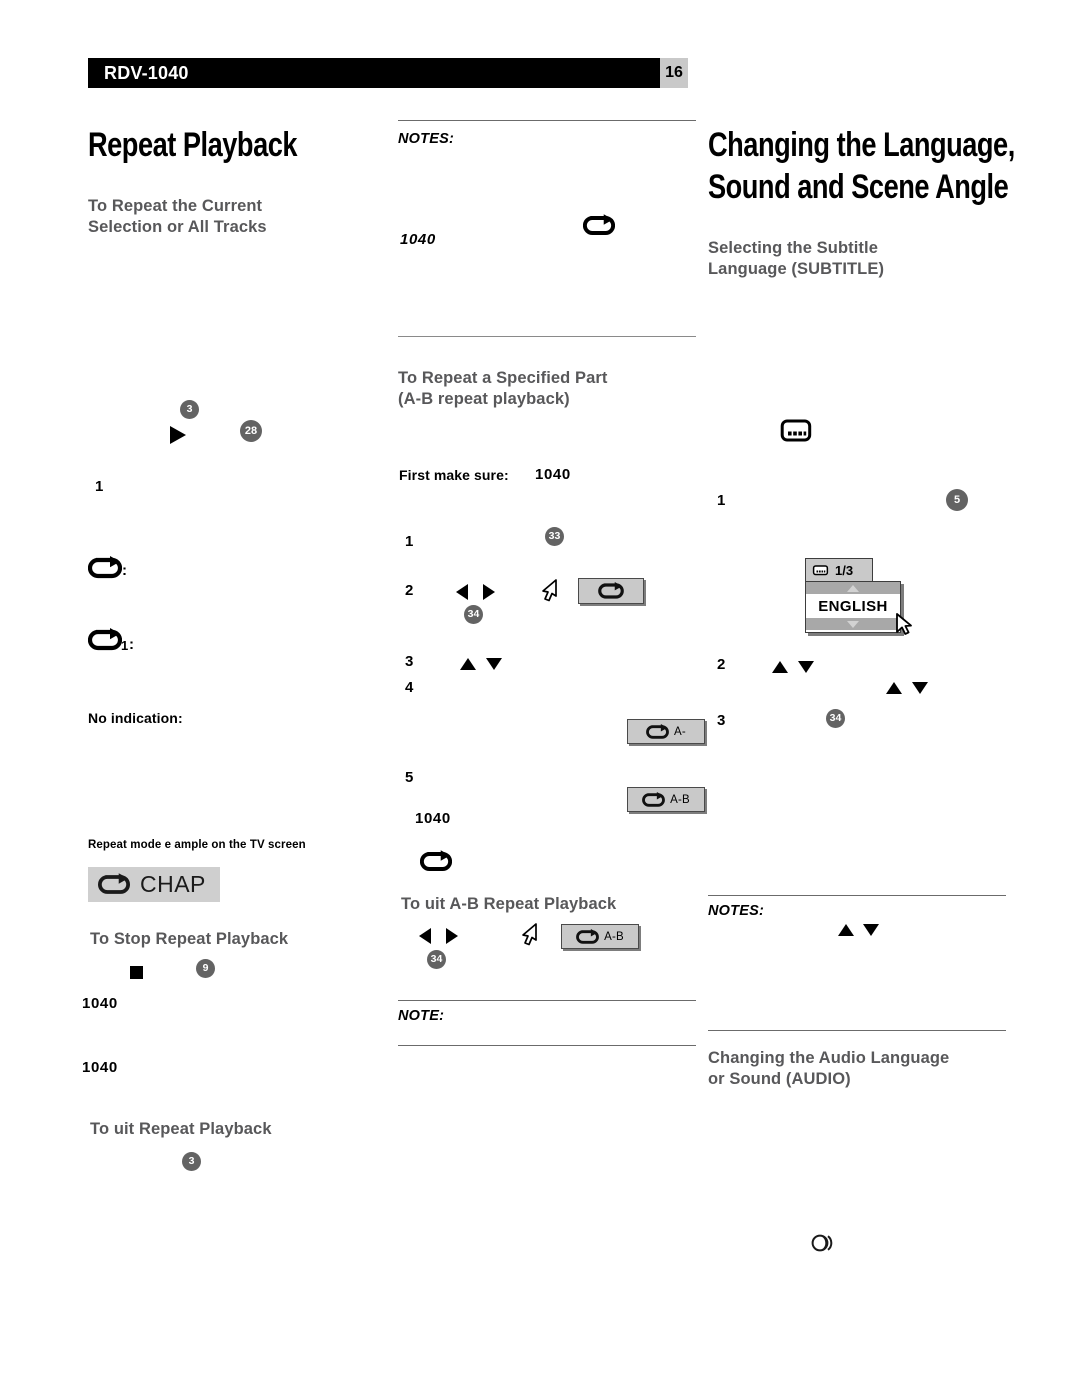  Describe the element at coordinates (251, 431) in the screenshot. I see `ref-badge-repeat-page: 28` at that location.